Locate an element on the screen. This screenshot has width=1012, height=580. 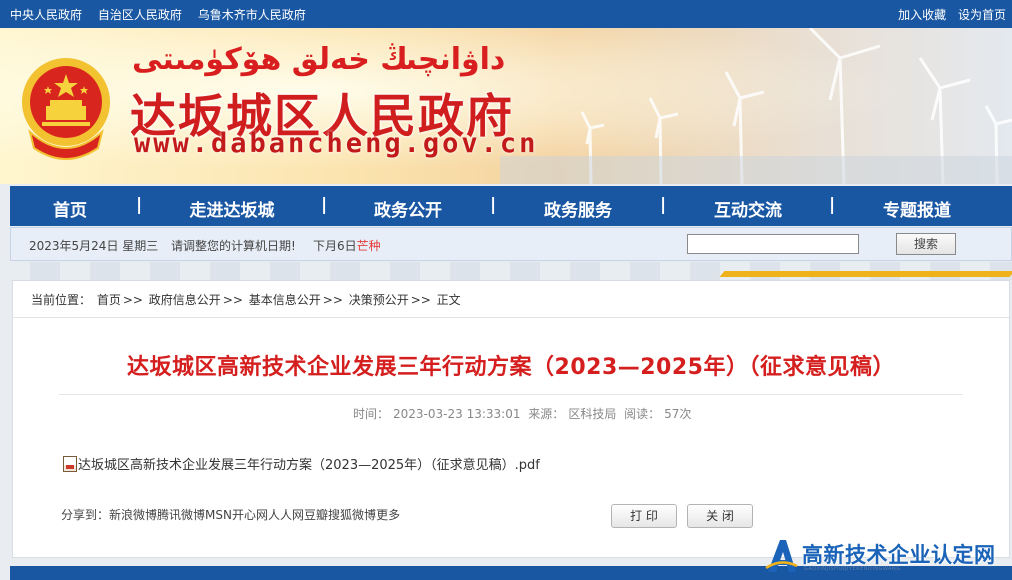
share-more: 更多 is located at coordinates (388, 515).